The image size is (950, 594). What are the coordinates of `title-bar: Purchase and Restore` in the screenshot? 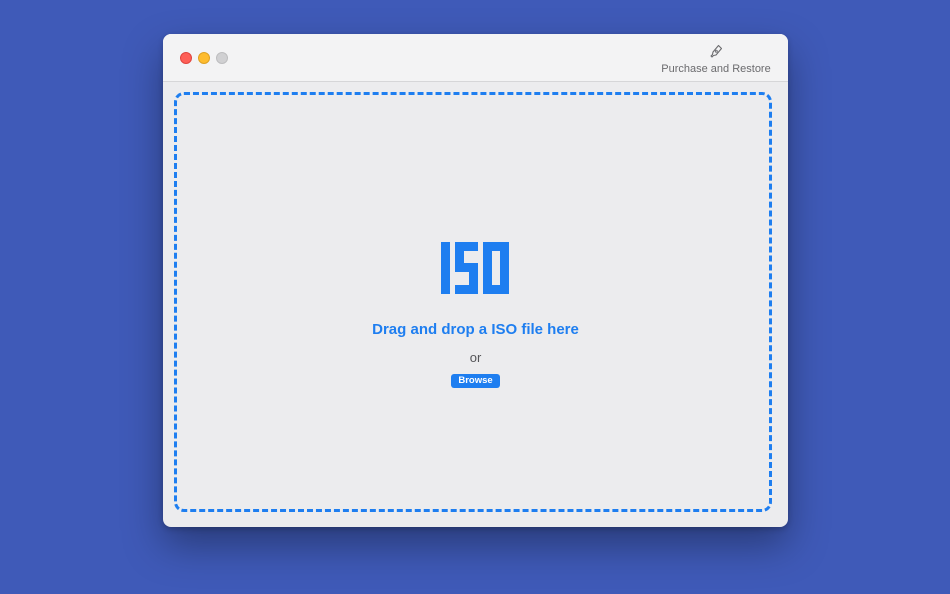 It's located at (475, 58).